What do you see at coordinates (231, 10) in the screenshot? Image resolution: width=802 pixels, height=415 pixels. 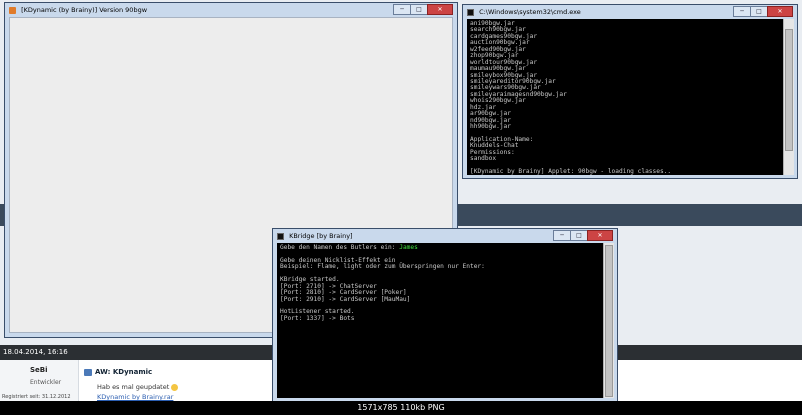 I see `kdynamic-titlebar: [KDynamic (by Brainy)] Version 90bgw` at bounding box center [231, 10].